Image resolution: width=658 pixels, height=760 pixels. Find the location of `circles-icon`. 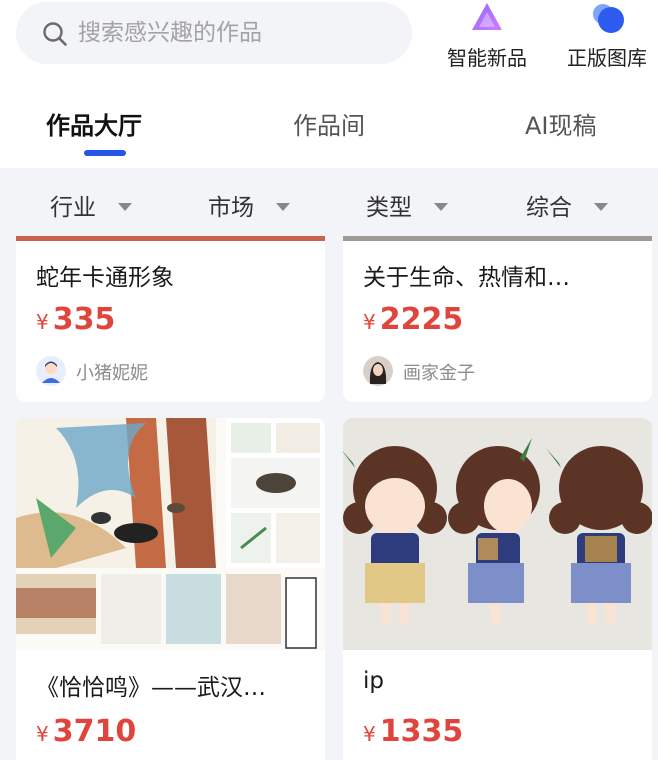

circles-icon is located at coordinates (608, 18).